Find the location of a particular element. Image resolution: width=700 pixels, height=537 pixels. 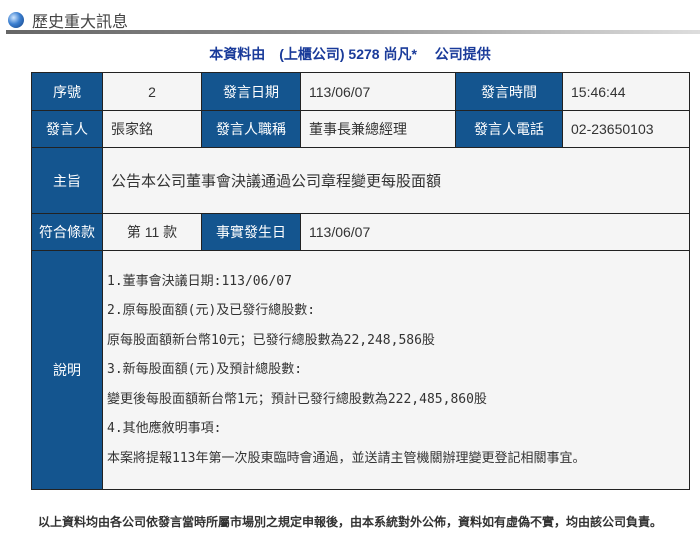

desc-line: 3.新每股面額(元)及預計總股數: is located at coordinates (205, 370).